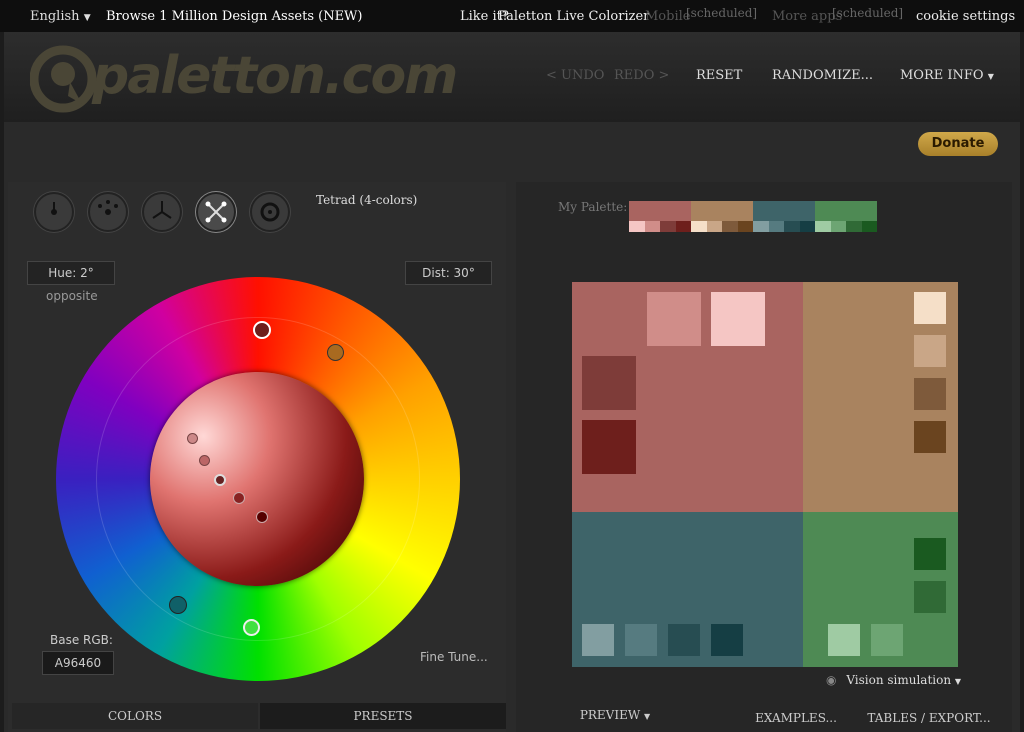 The height and width of the screenshot is (732, 1024). I want to click on adjacent-scheme-button, so click(108, 212).